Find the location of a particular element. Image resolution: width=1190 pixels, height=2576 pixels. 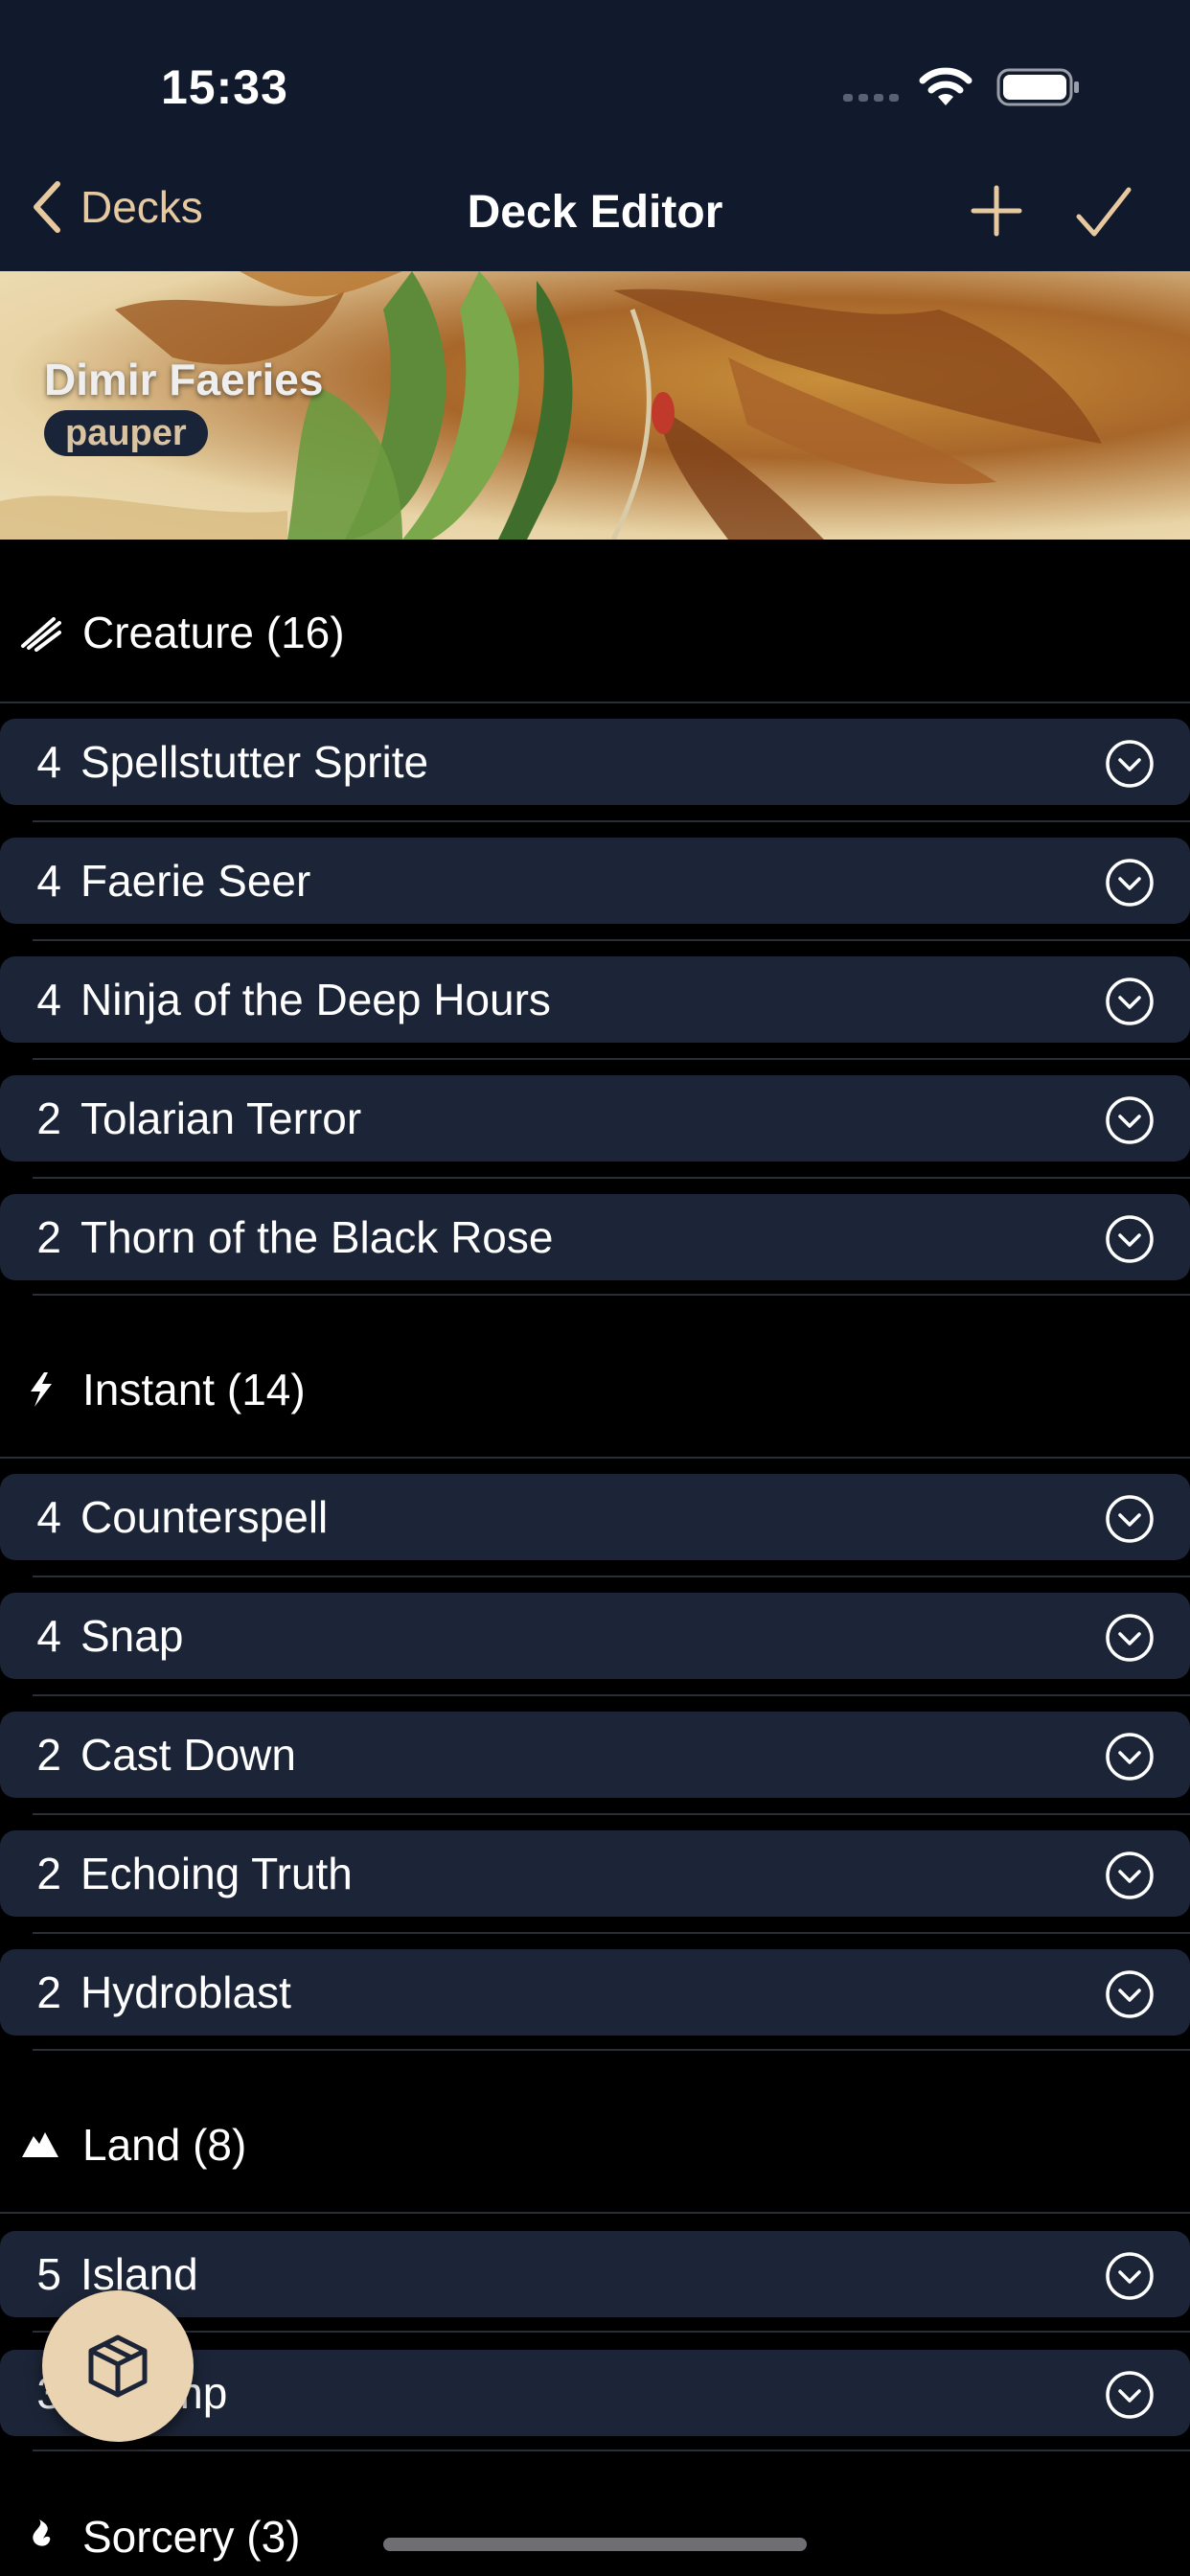

card-name: Echoing Truth is located at coordinates (217, 1874).